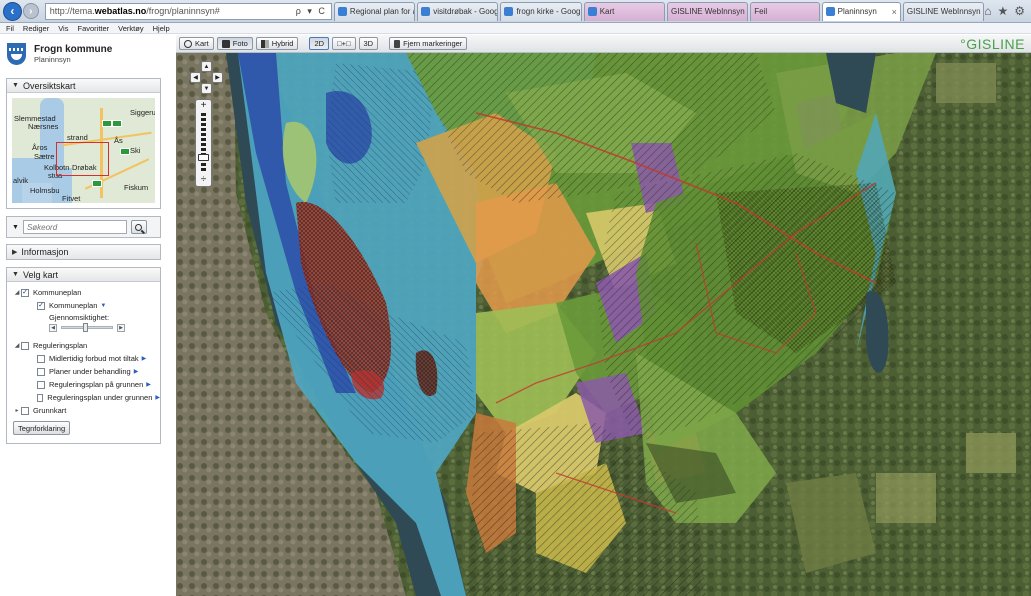  Describe the element at coordinates (42, 428) in the screenshot. I see `legend-button: Tegnforklaring` at that location.